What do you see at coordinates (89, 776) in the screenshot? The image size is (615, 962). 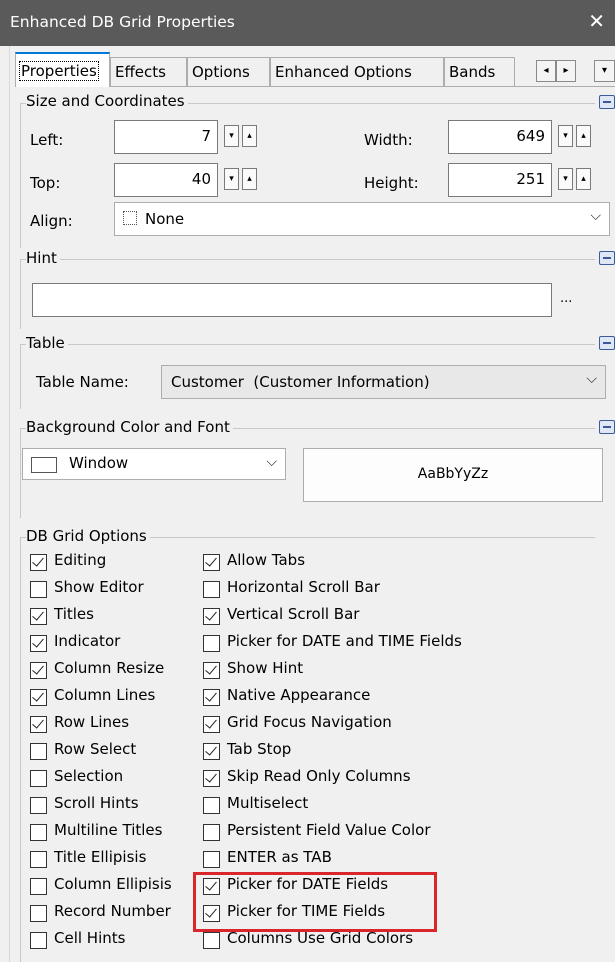 I see `option-label: Selection` at bounding box center [89, 776].